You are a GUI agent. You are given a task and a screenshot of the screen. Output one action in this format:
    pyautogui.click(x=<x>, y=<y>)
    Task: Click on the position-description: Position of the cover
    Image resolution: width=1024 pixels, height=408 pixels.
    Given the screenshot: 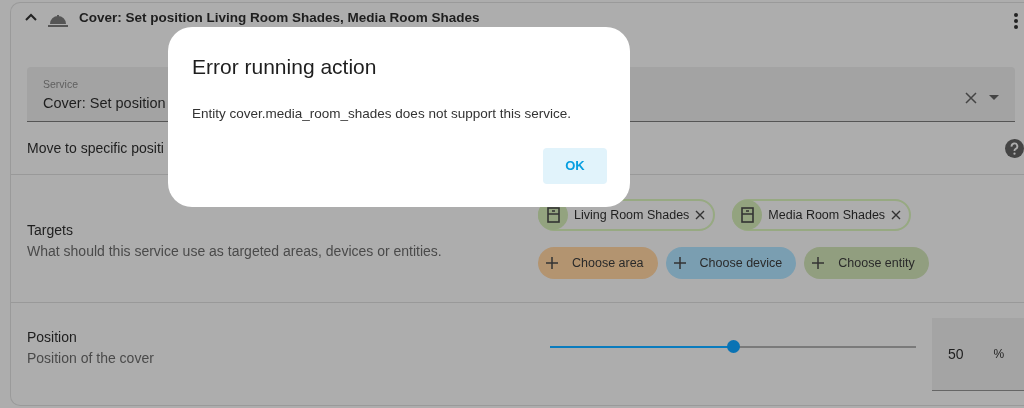 What is the action you would take?
    pyautogui.click(x=91, y=358)
    